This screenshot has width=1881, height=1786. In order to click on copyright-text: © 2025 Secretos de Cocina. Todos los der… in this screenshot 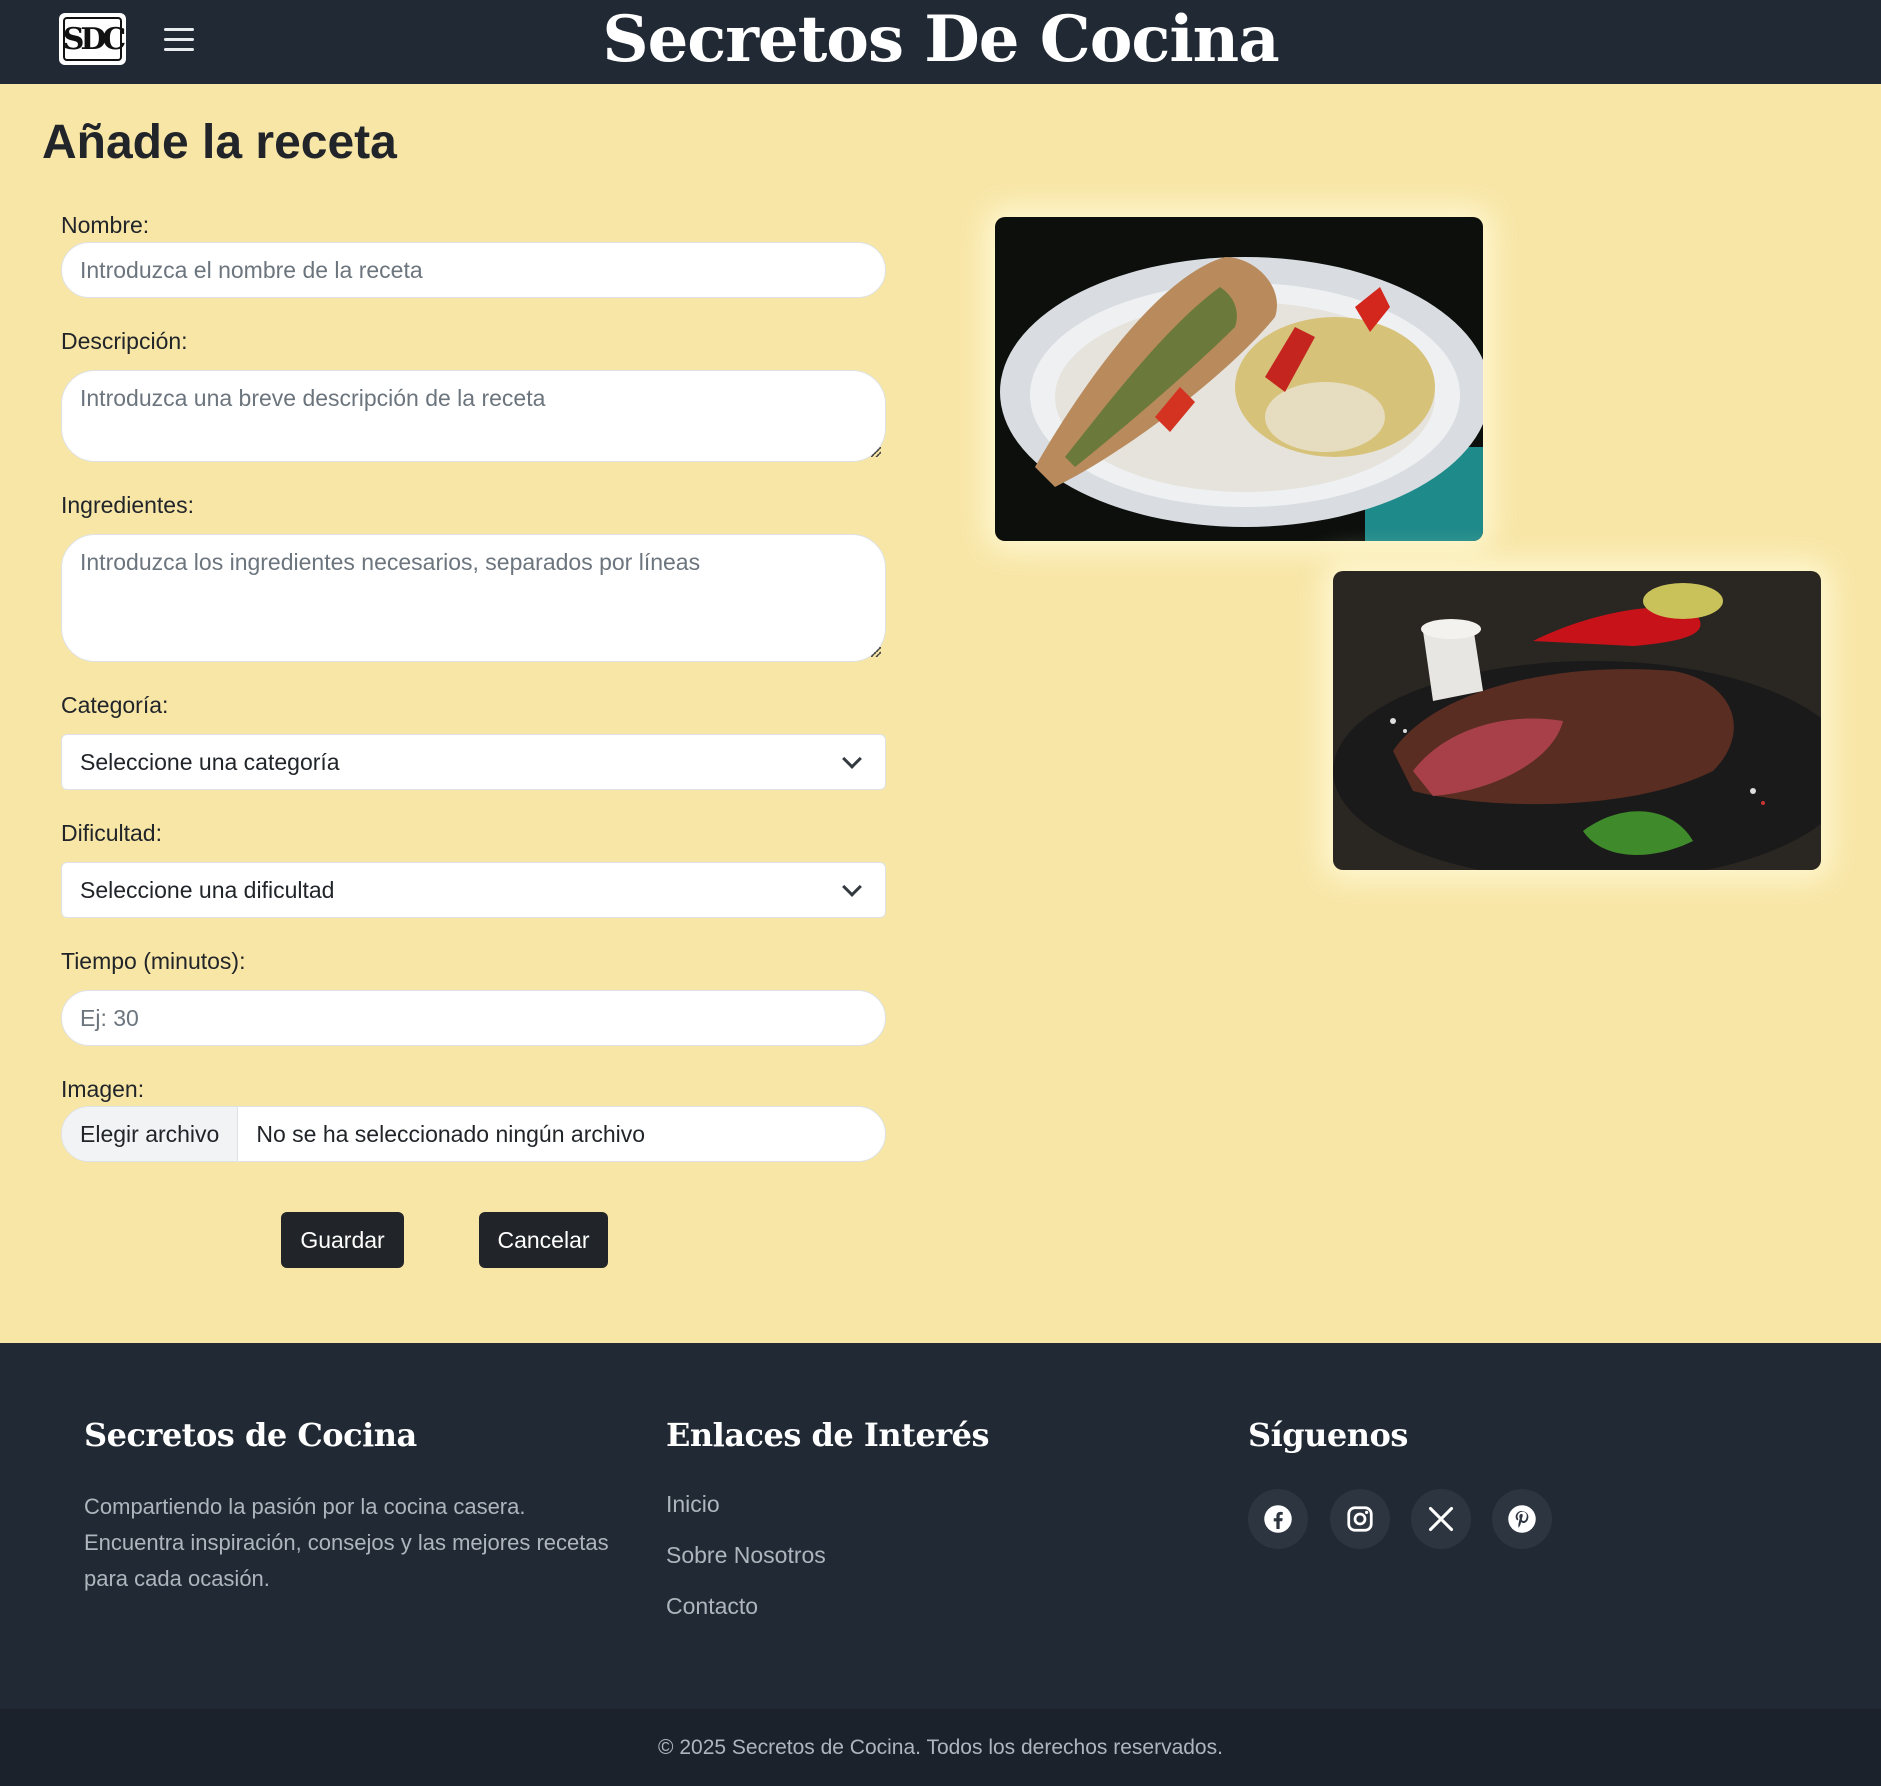, I will do `click(940, 1747)`.